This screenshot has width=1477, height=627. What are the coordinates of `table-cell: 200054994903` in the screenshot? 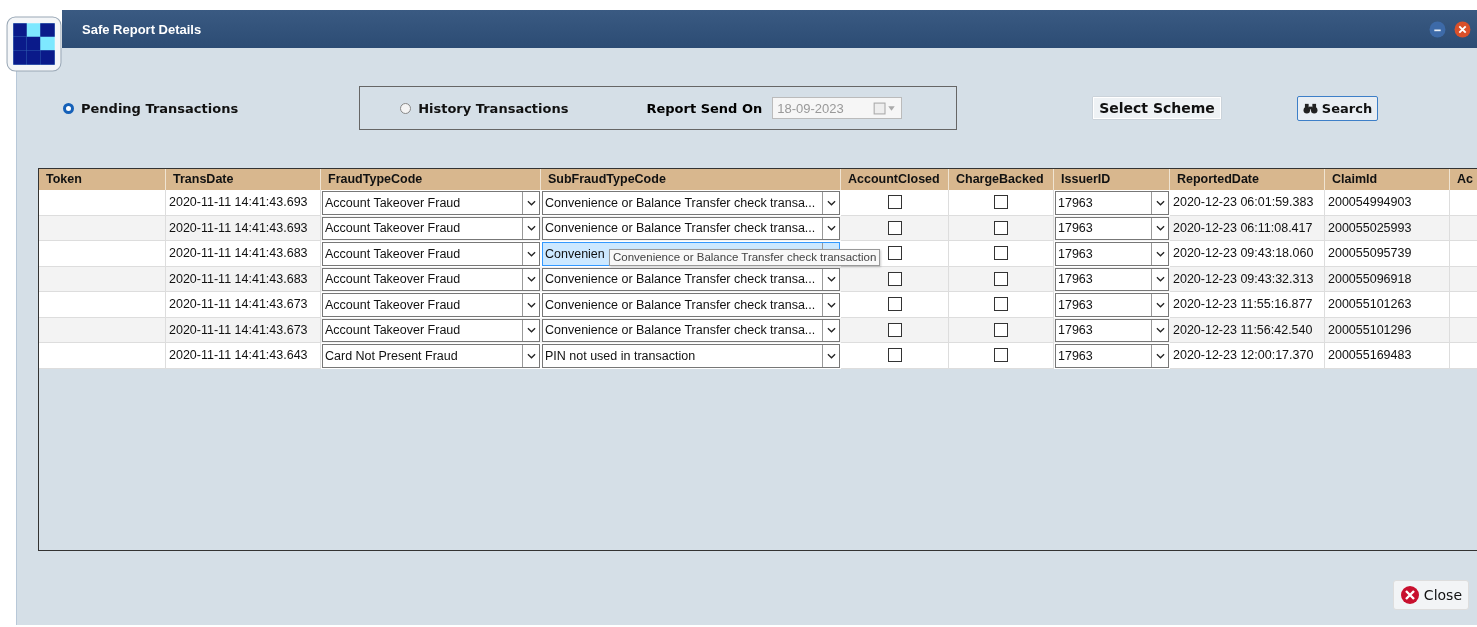 It's located at (1370, 202).